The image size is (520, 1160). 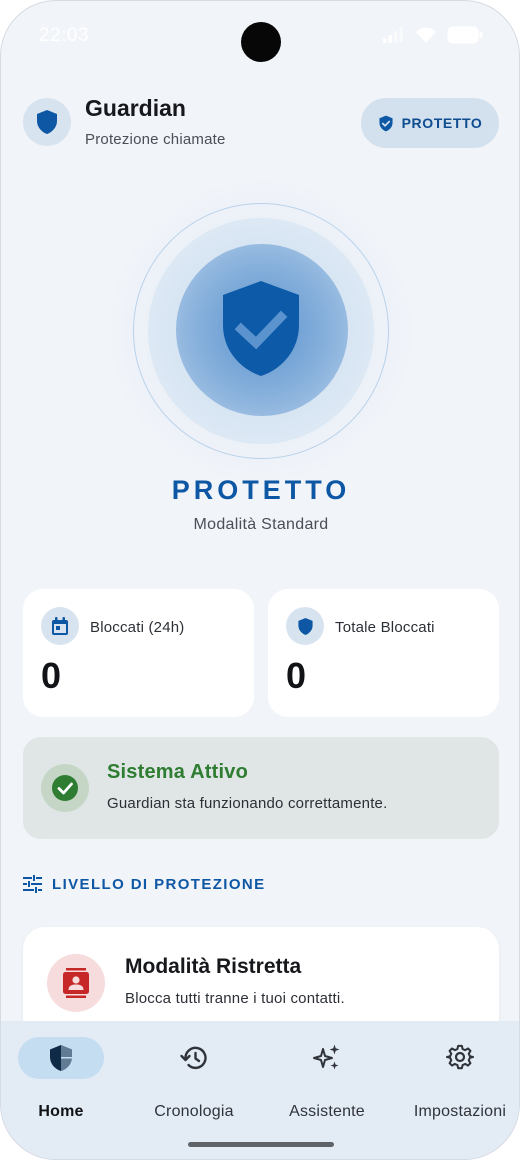 I want to click on sparkles-icon, so click(x=326, y=1057).